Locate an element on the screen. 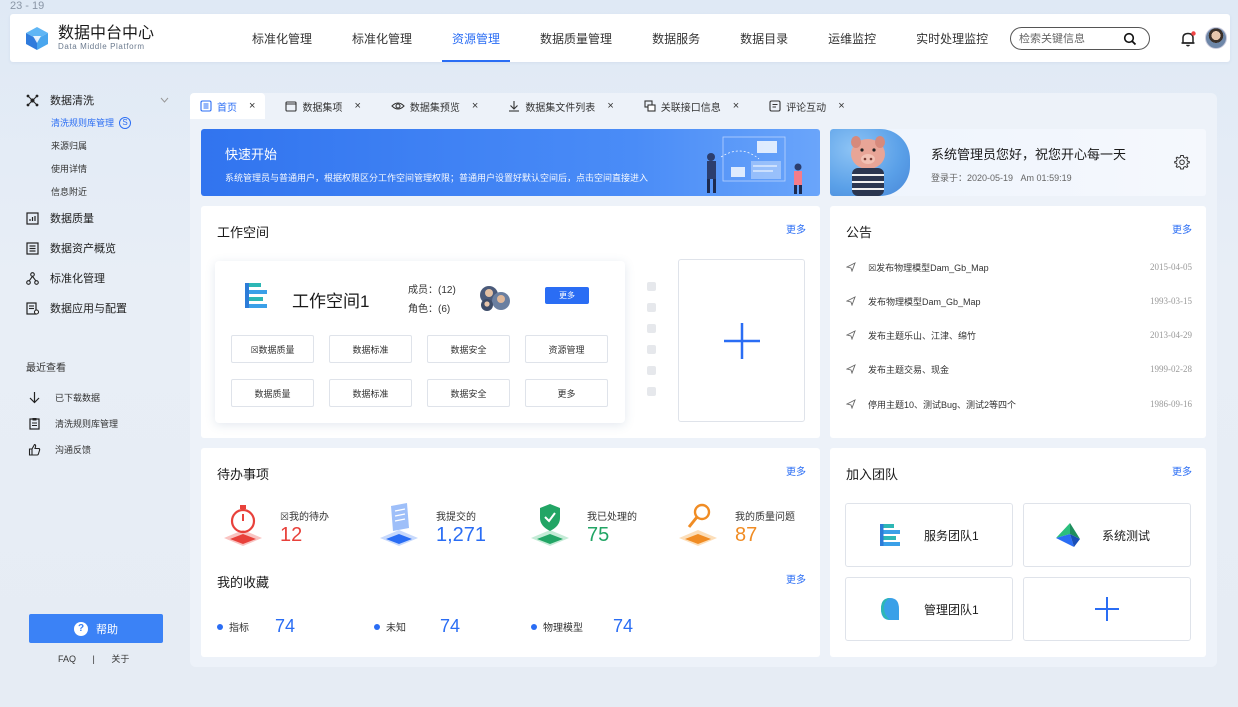  tab-home: 首页 × is located at coordinates (228, 106).